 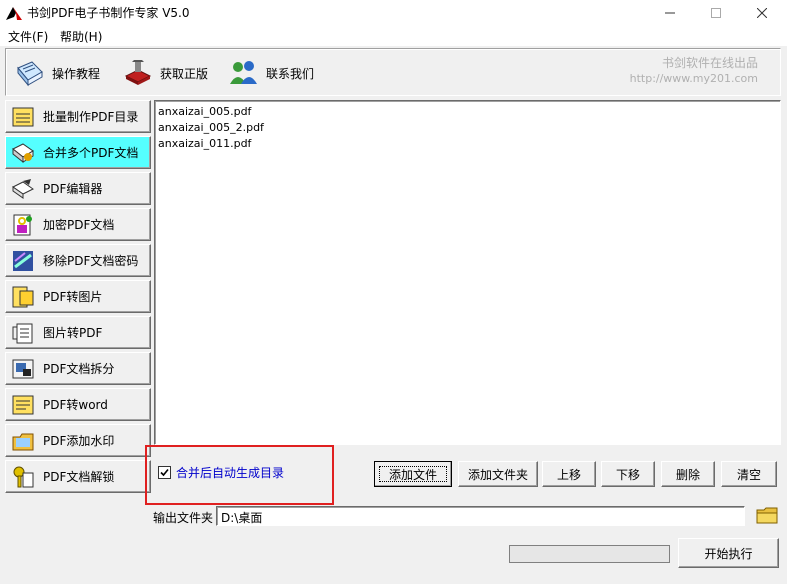 I want to click on sidebar-item-unlock: PDF文档解锁, so click(x=78, y=476).